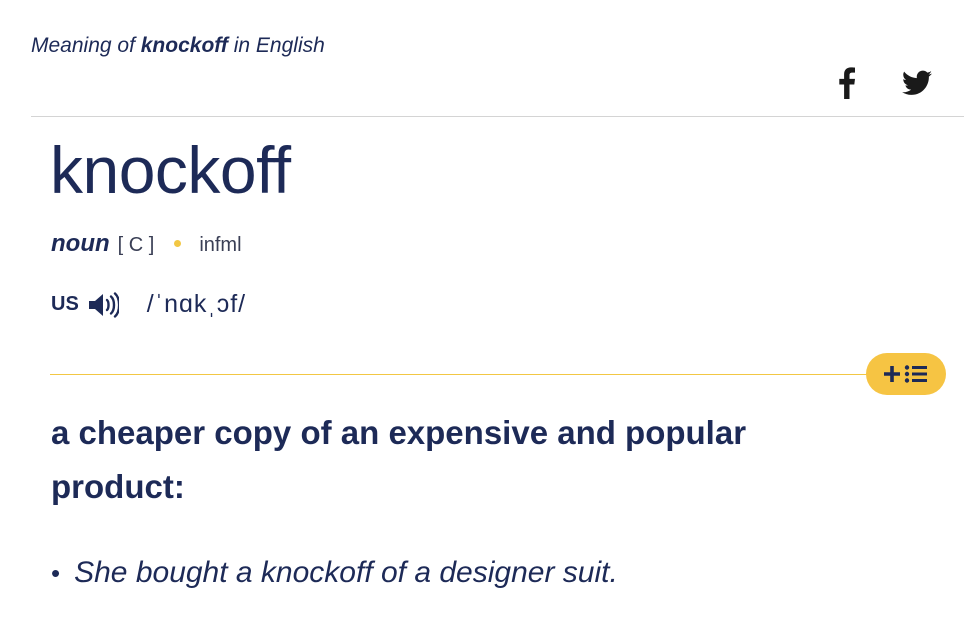 The width and height of the screenshot is (964, 632). Describe the element at coordinates (465, 374) in the screenshot. I see `sense-divider` at that location.